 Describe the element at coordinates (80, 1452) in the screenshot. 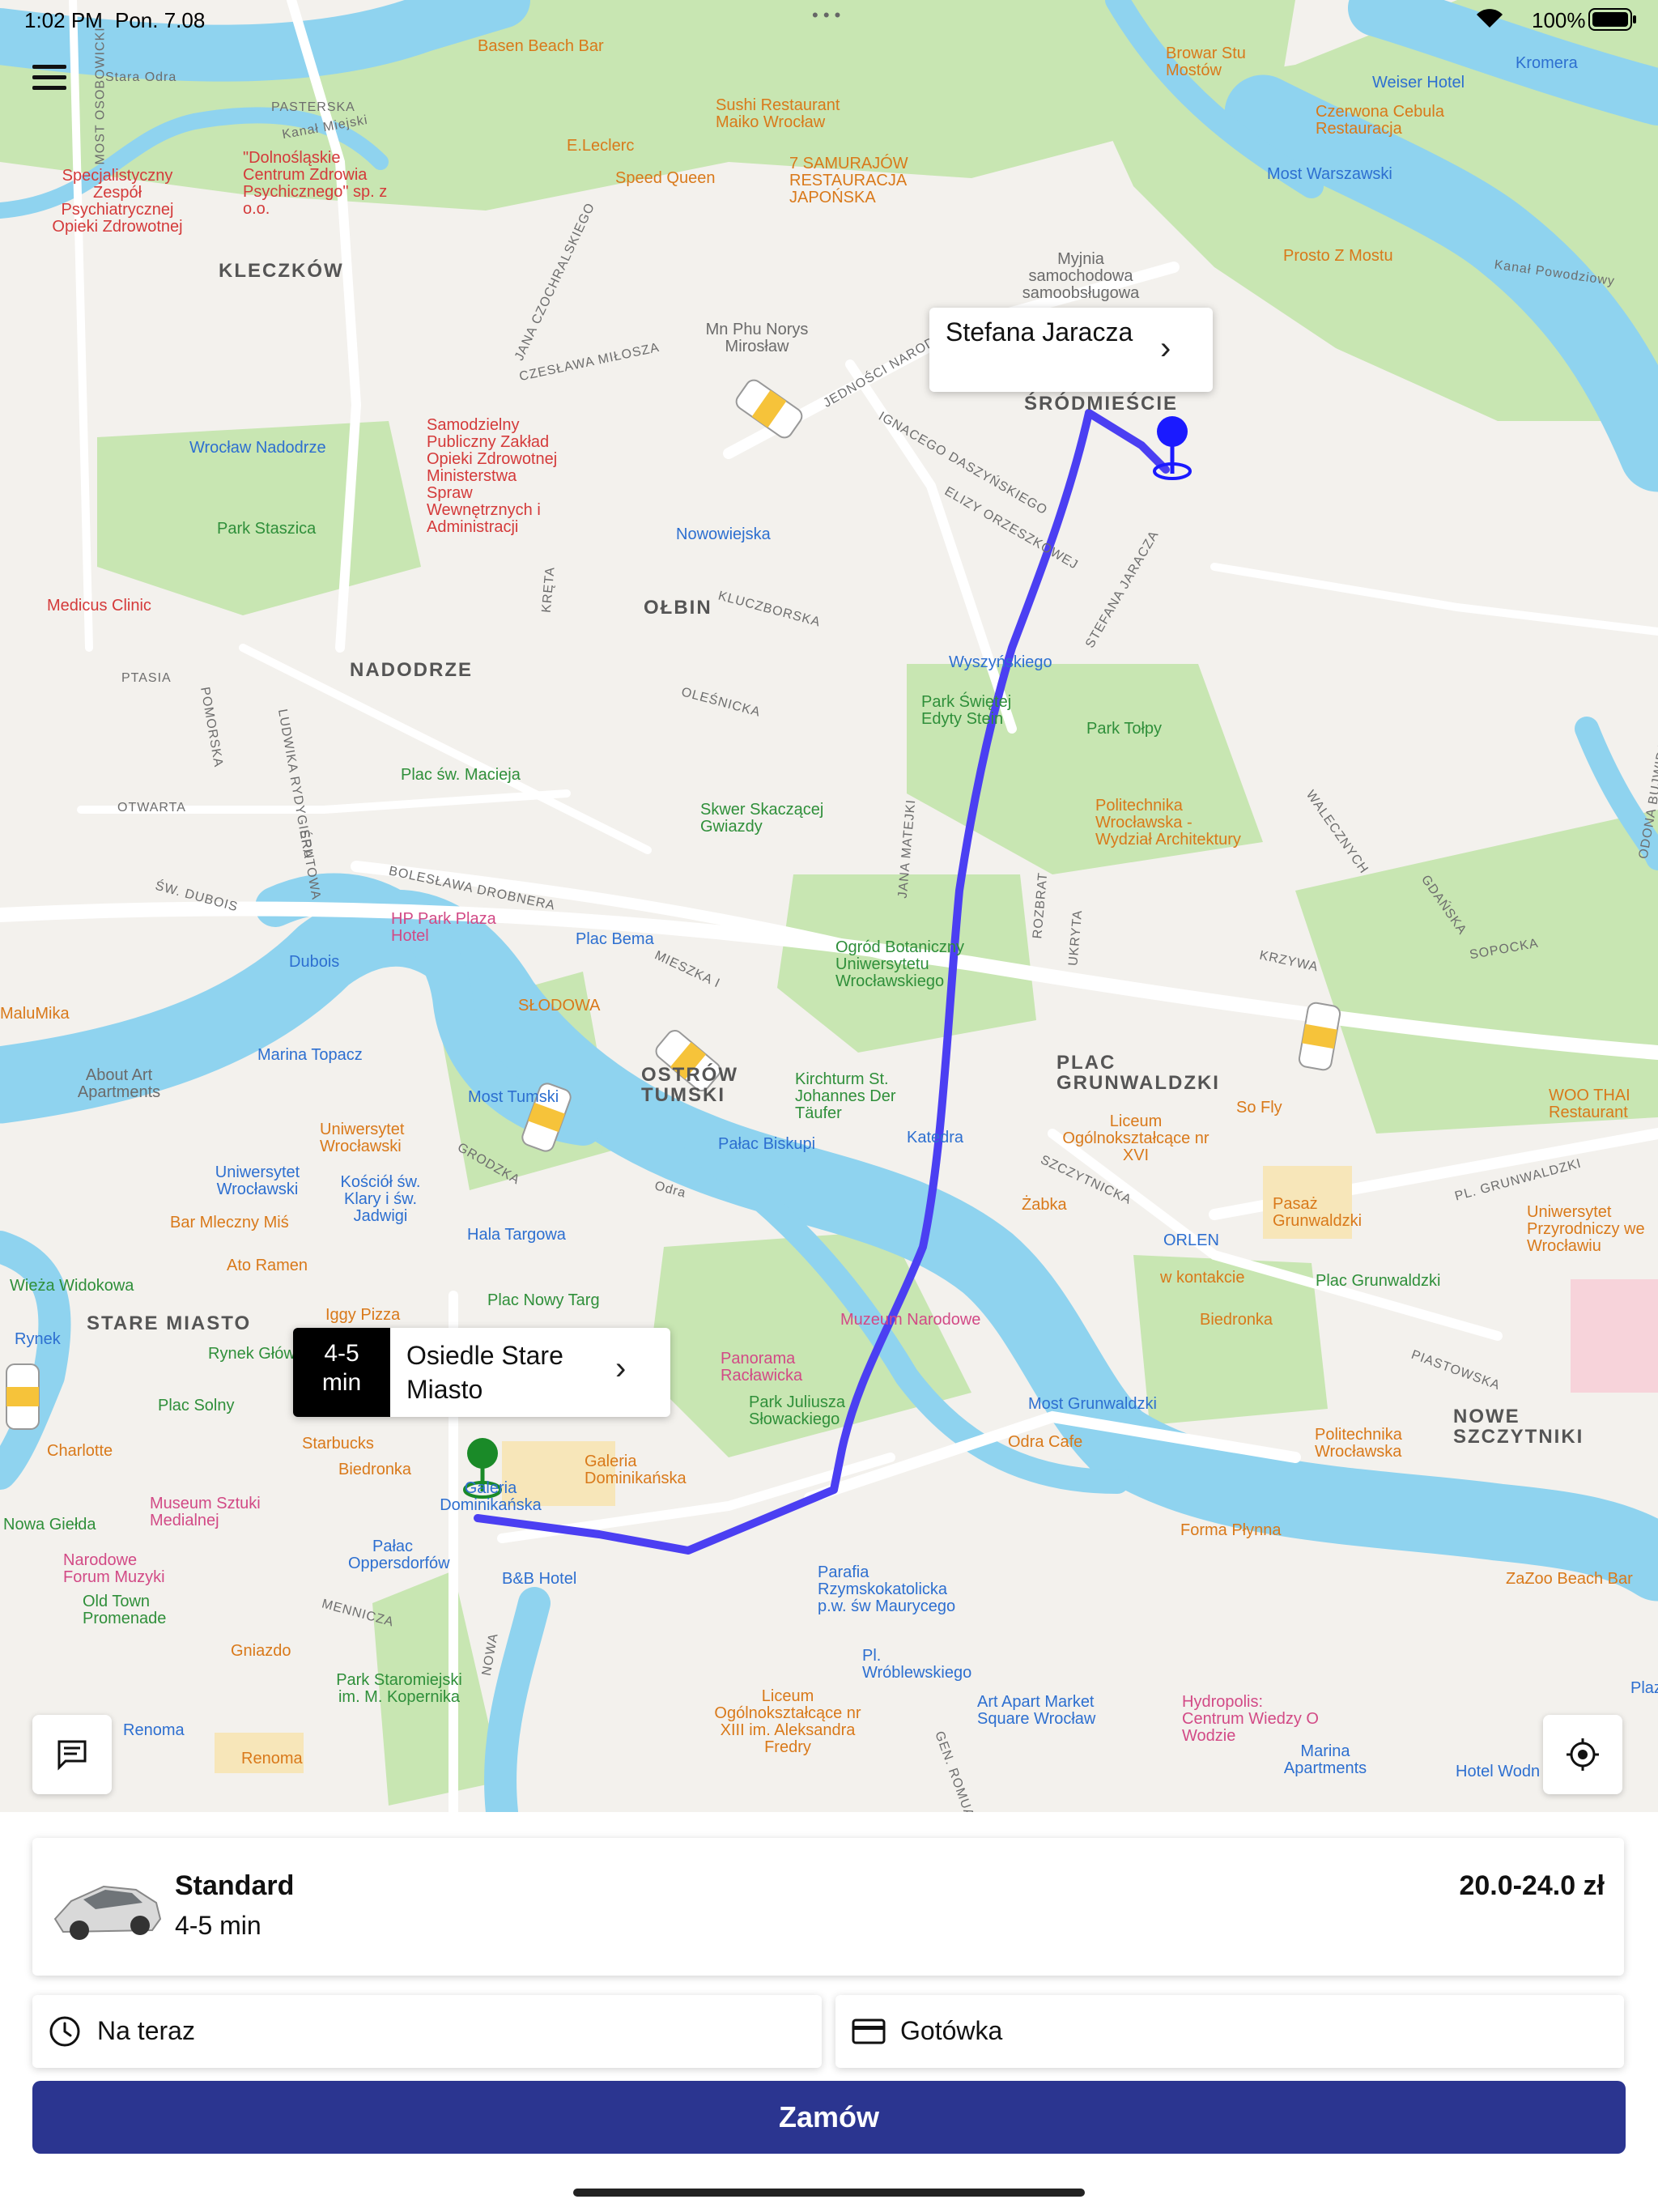

I see `poi-label: Charlotte` at that location.